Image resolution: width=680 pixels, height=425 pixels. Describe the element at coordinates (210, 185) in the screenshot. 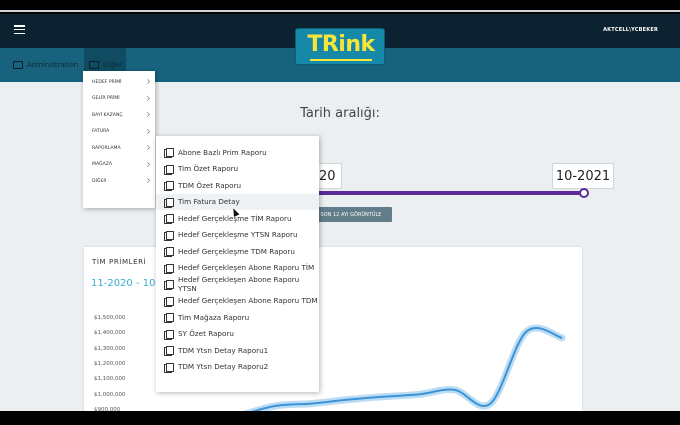

I see `report-menu-item-label: TDM Özet Raporu` at that location.